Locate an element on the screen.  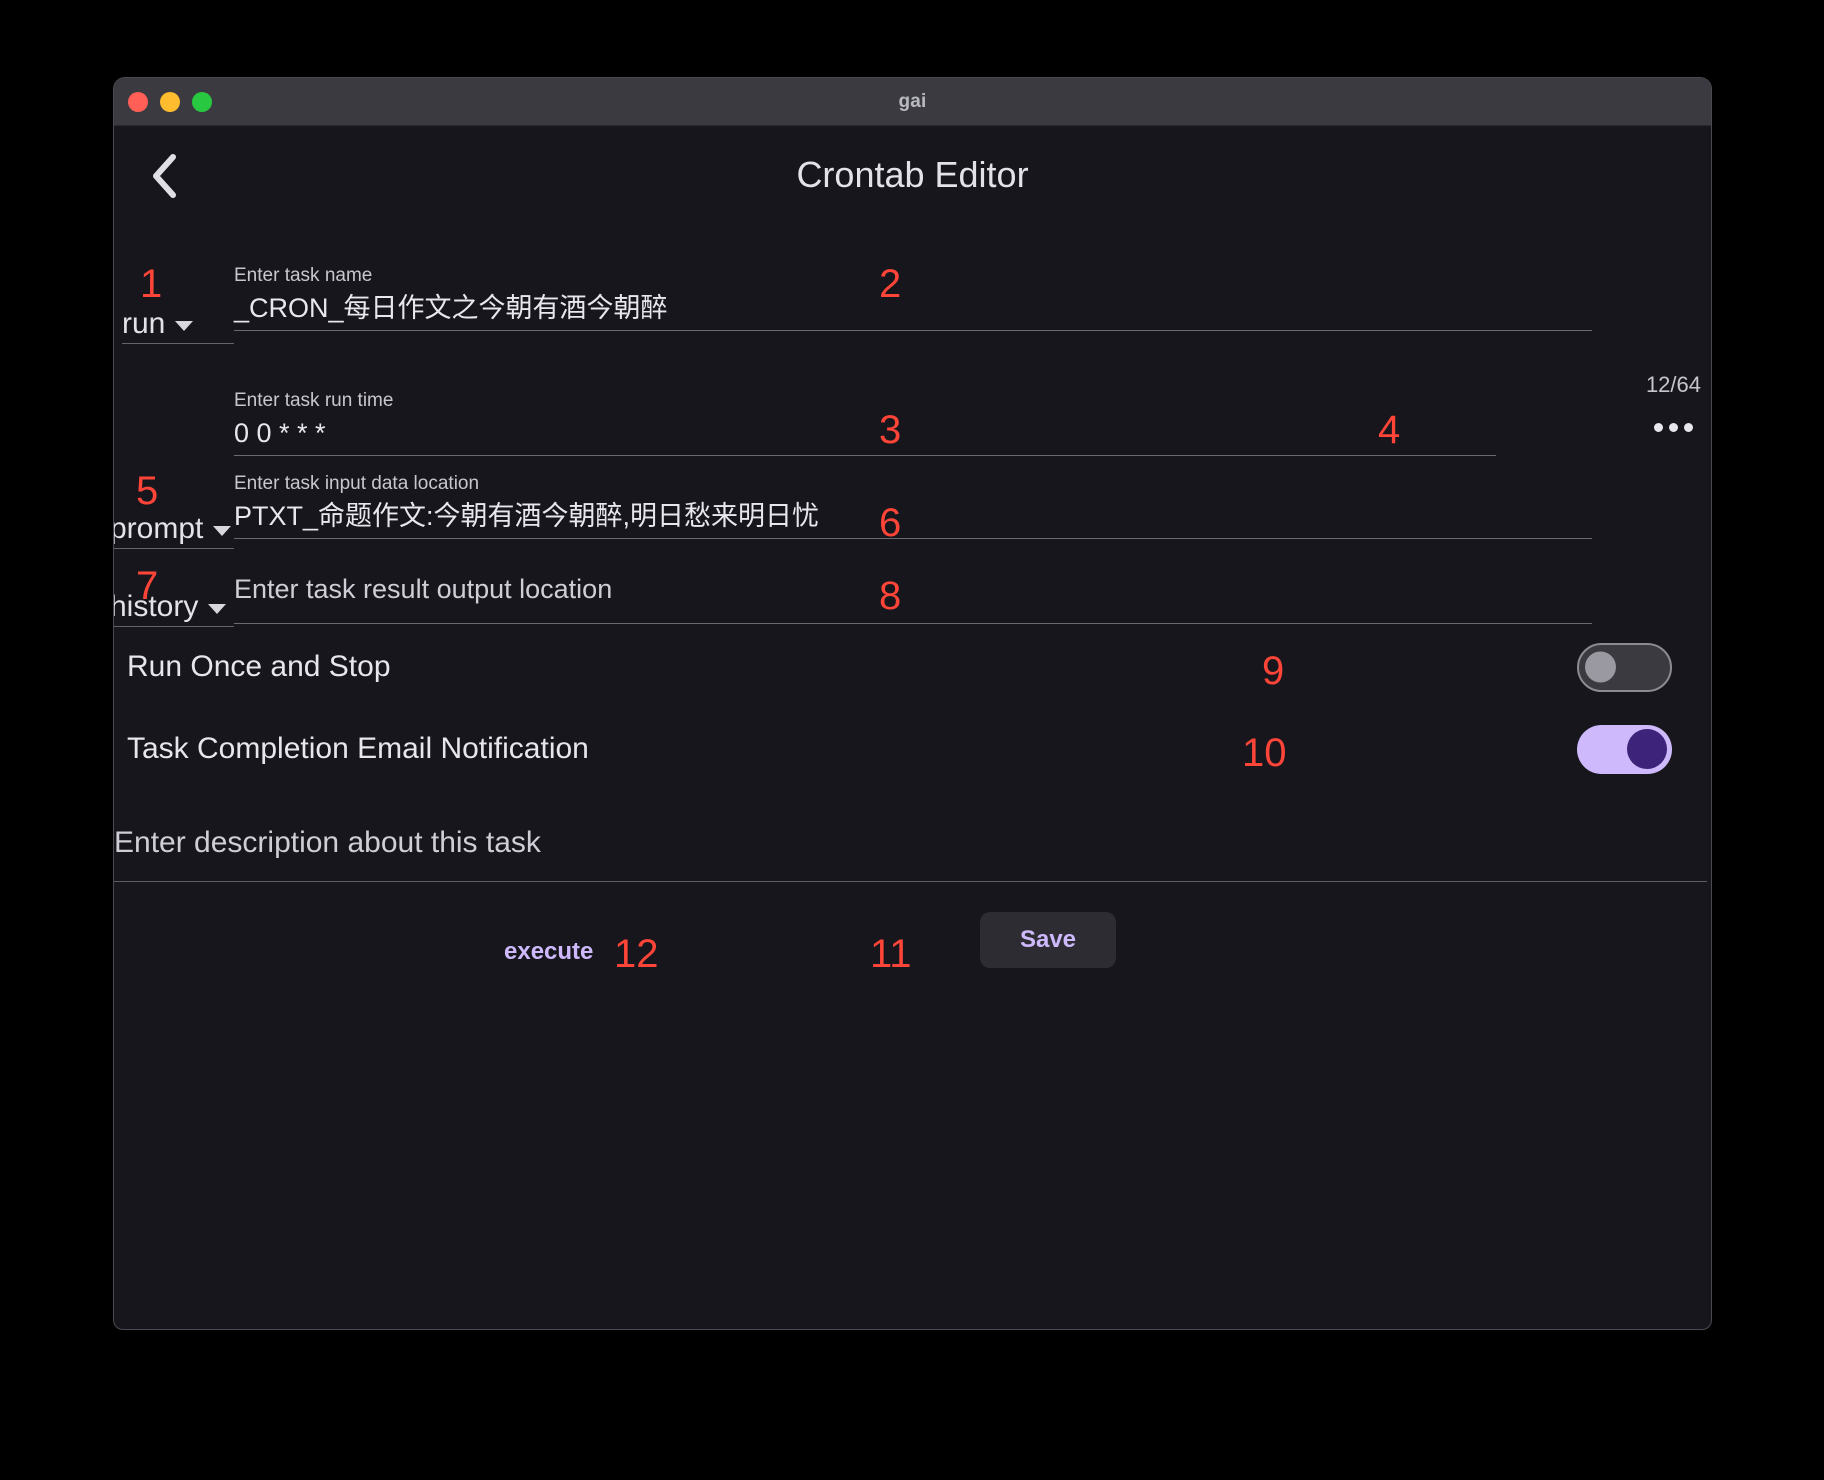
run-once-row: Run Once and Stop is located at coordinates (912, 667).